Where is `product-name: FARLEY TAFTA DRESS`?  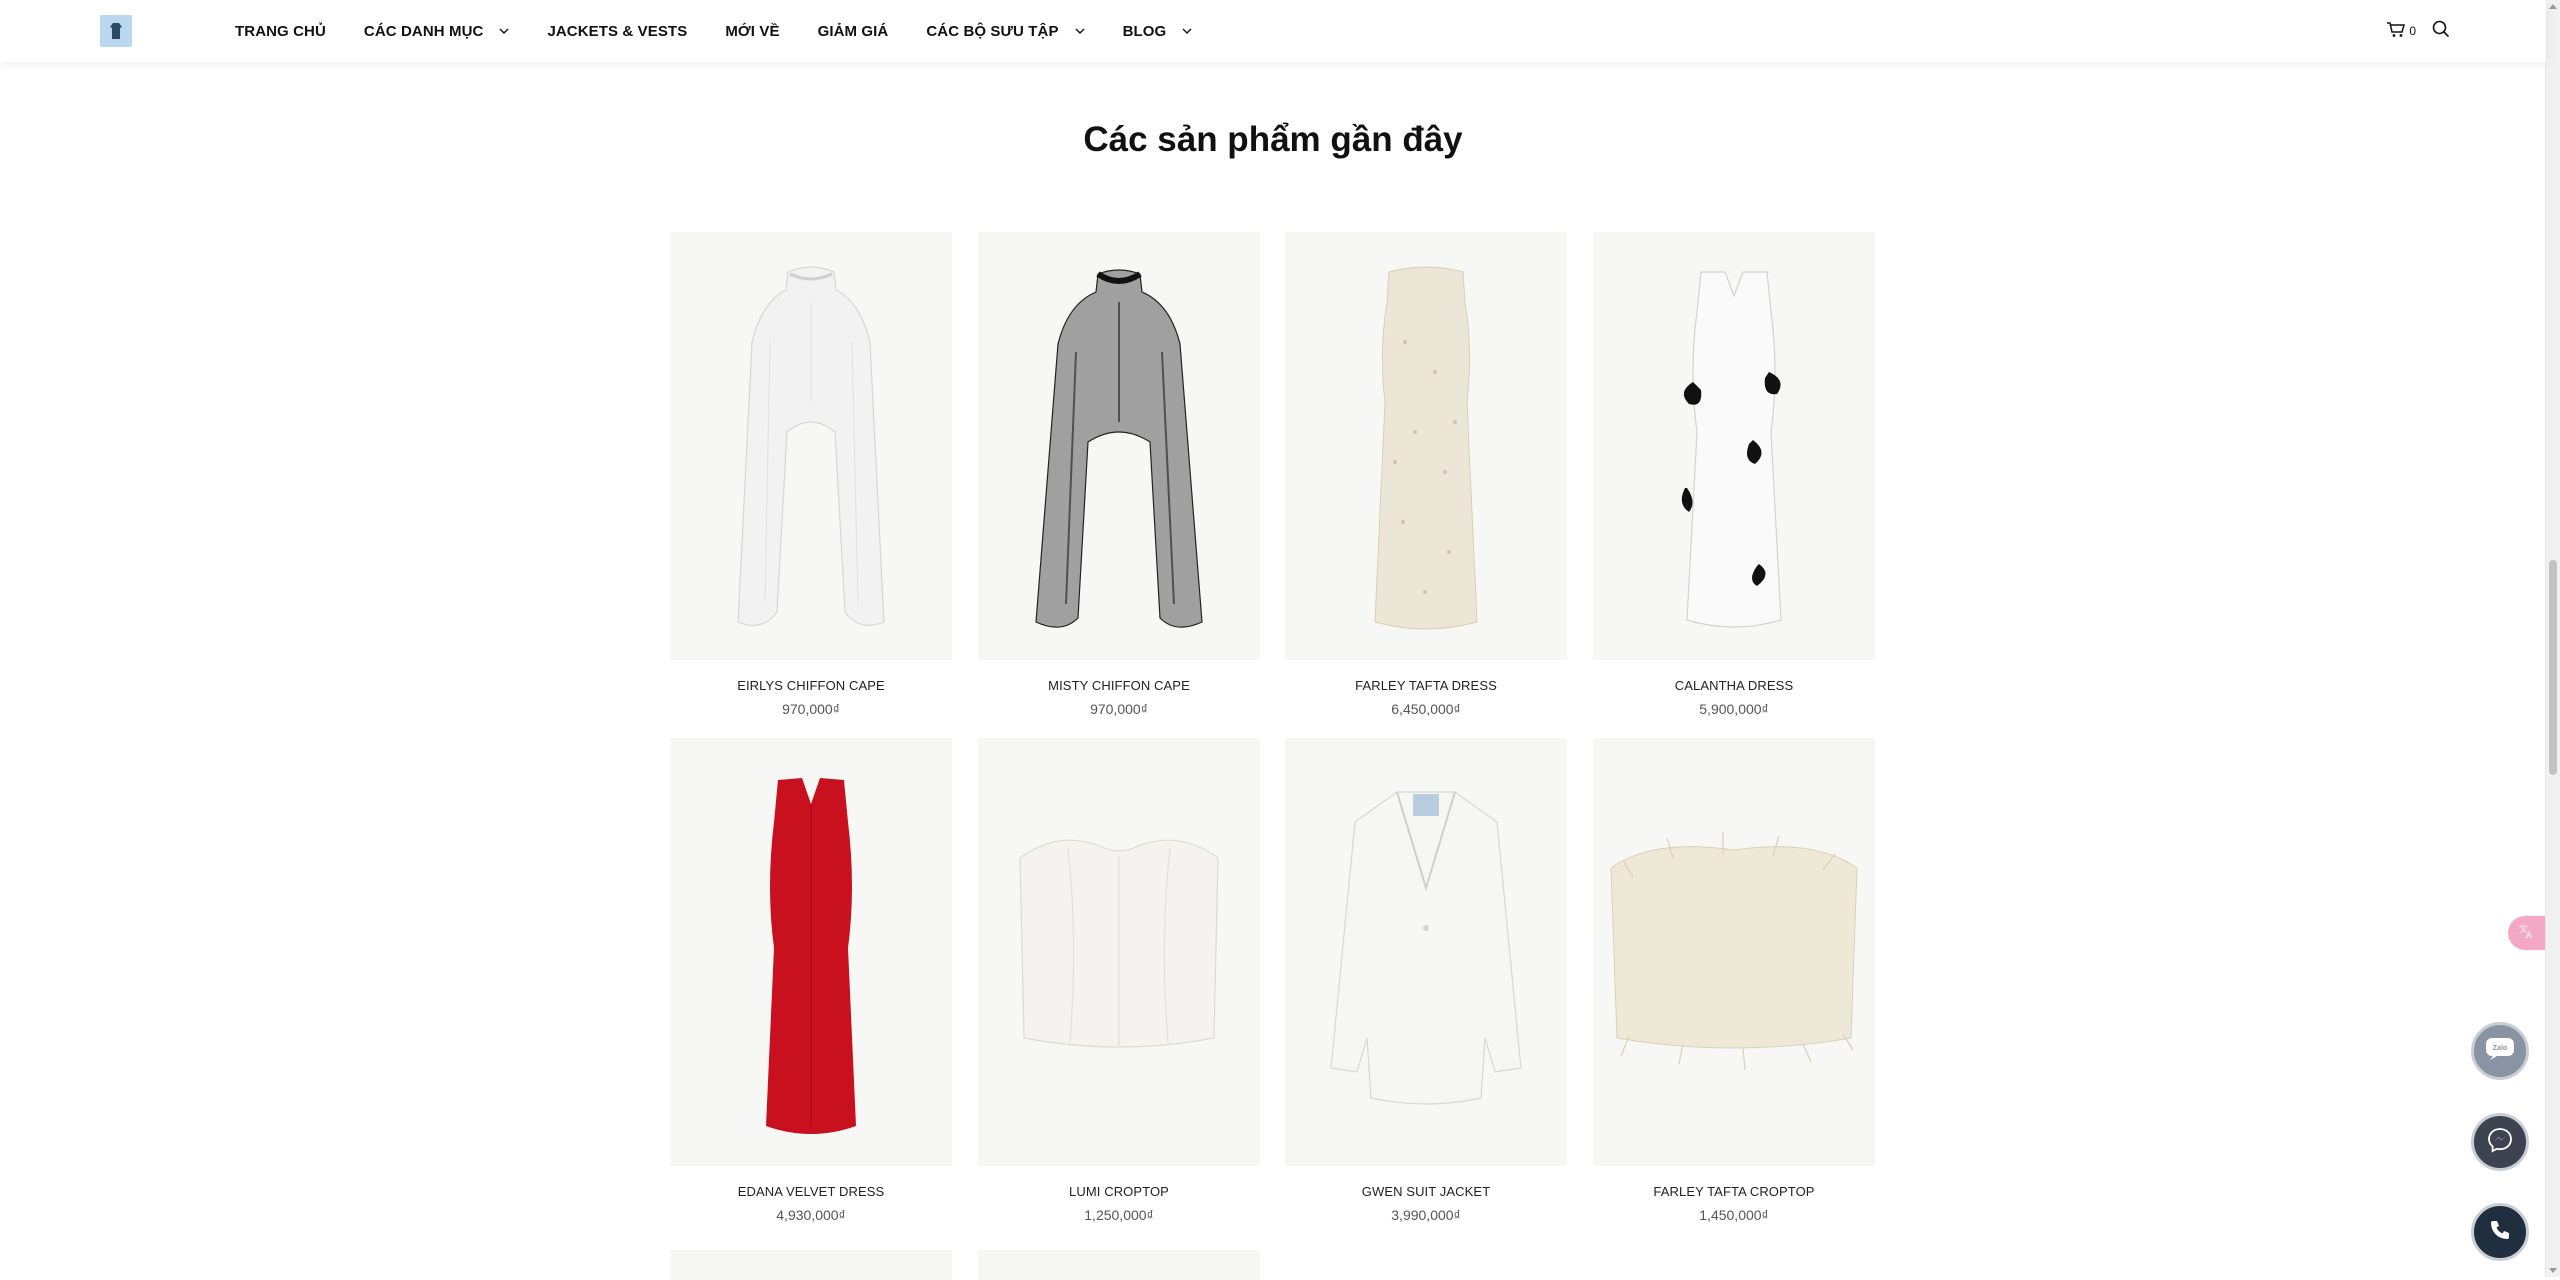
product-name: FARLEY TAFTA DRESS is located at coordinates (1426, 685).